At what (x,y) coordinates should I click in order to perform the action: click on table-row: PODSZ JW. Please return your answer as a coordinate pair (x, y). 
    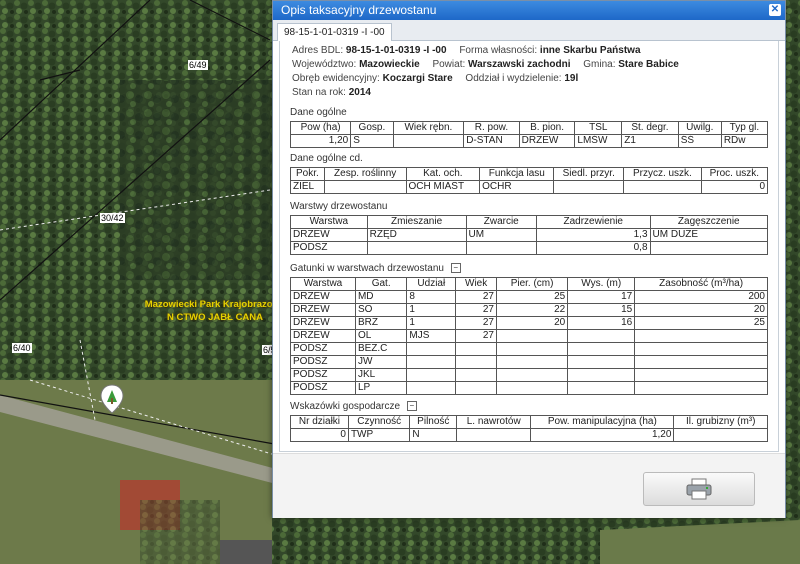
    Looking at the image, I should click on (529, 362).